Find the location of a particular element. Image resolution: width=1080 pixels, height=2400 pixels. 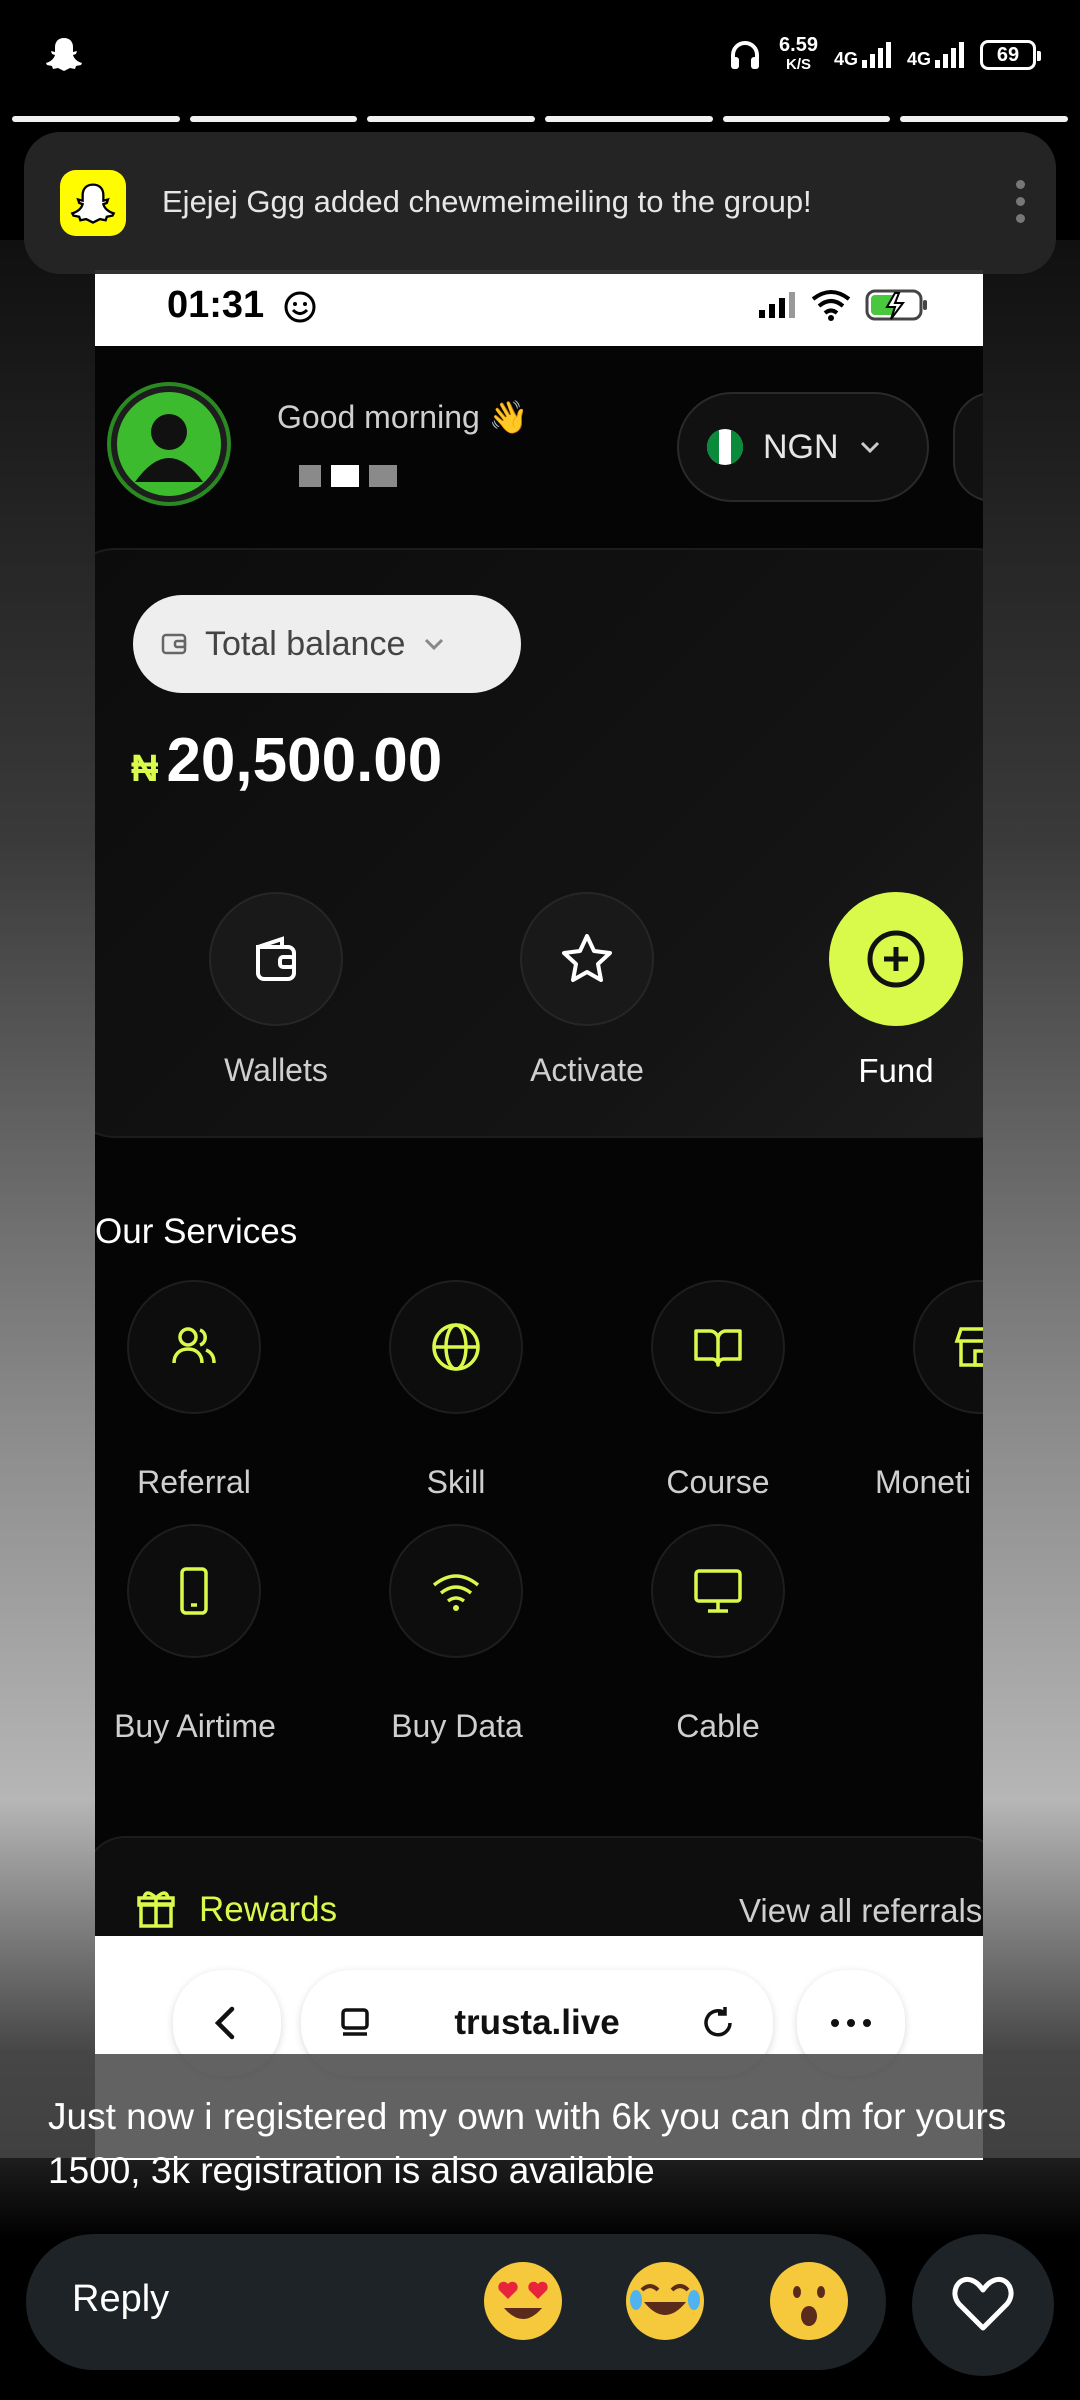

buy-airtime-button is located at coordinates (194, 1591).